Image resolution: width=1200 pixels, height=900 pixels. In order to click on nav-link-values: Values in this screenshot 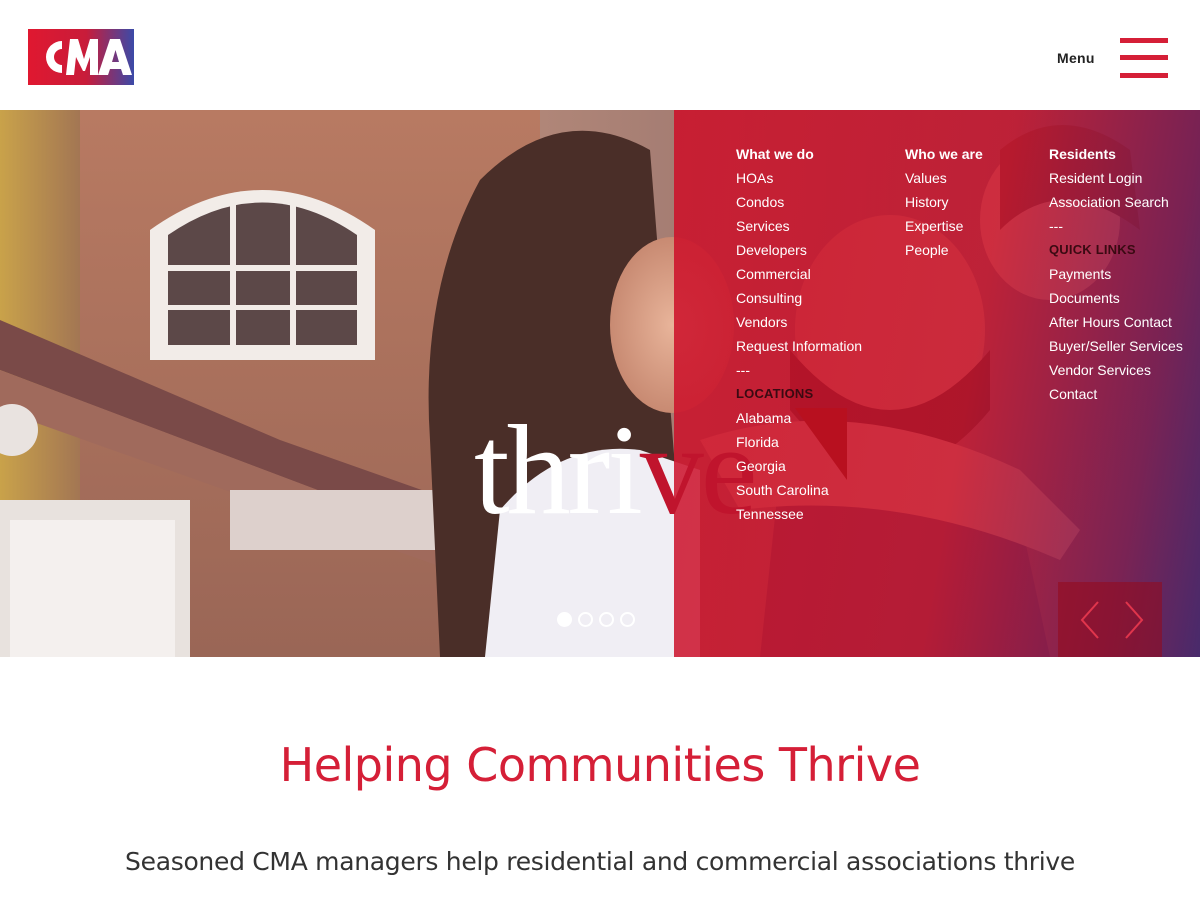, I will do `click(944, 180)`.